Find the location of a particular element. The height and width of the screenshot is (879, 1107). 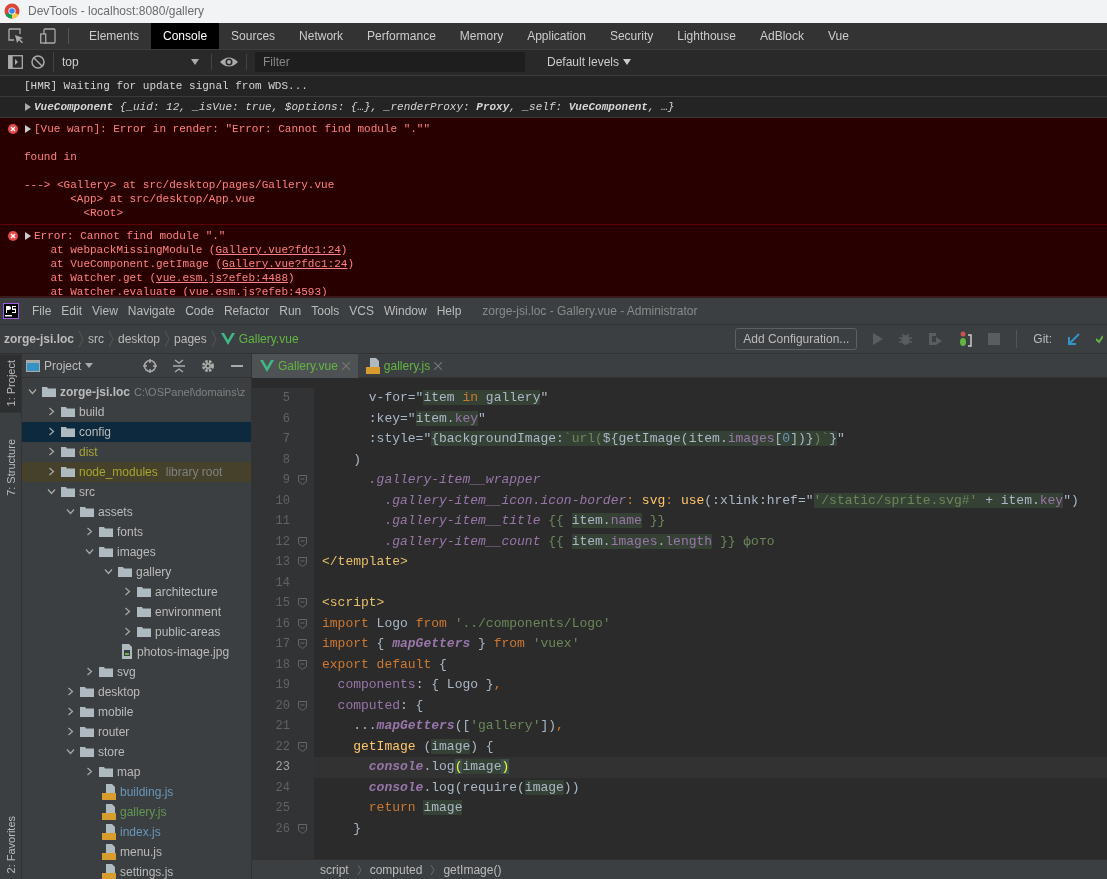

levels-dropdown: Default levels is located at coordinates (589, 62).